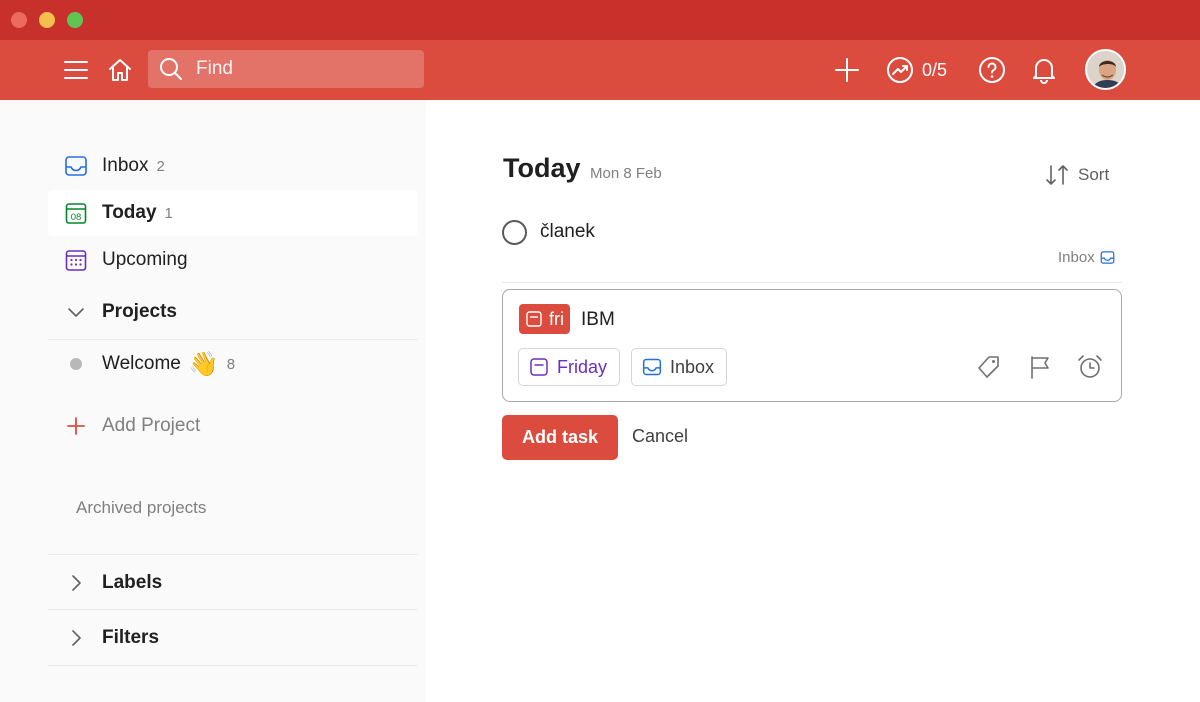  What do you see at coordinates (582, 366) in the screenshot?
I see `due-date-label: Friday` at bounding box center [582, 366].